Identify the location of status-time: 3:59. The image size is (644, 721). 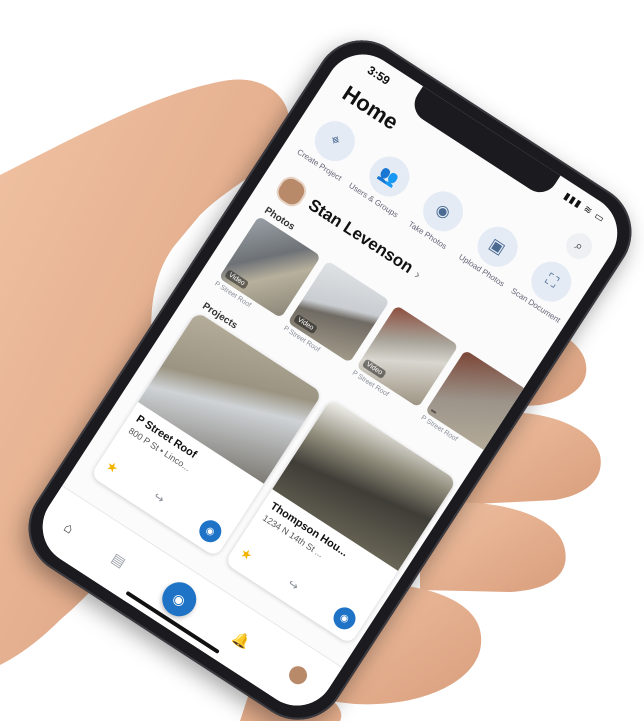
(378, 75).